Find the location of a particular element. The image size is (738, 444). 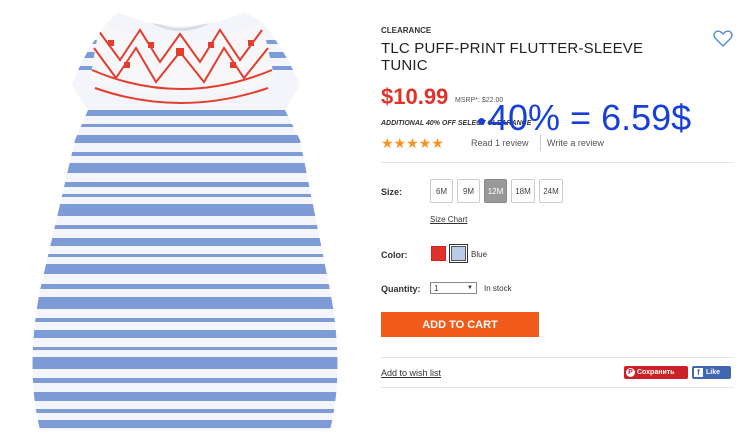

section-divider is located at coordinates (557, 162).